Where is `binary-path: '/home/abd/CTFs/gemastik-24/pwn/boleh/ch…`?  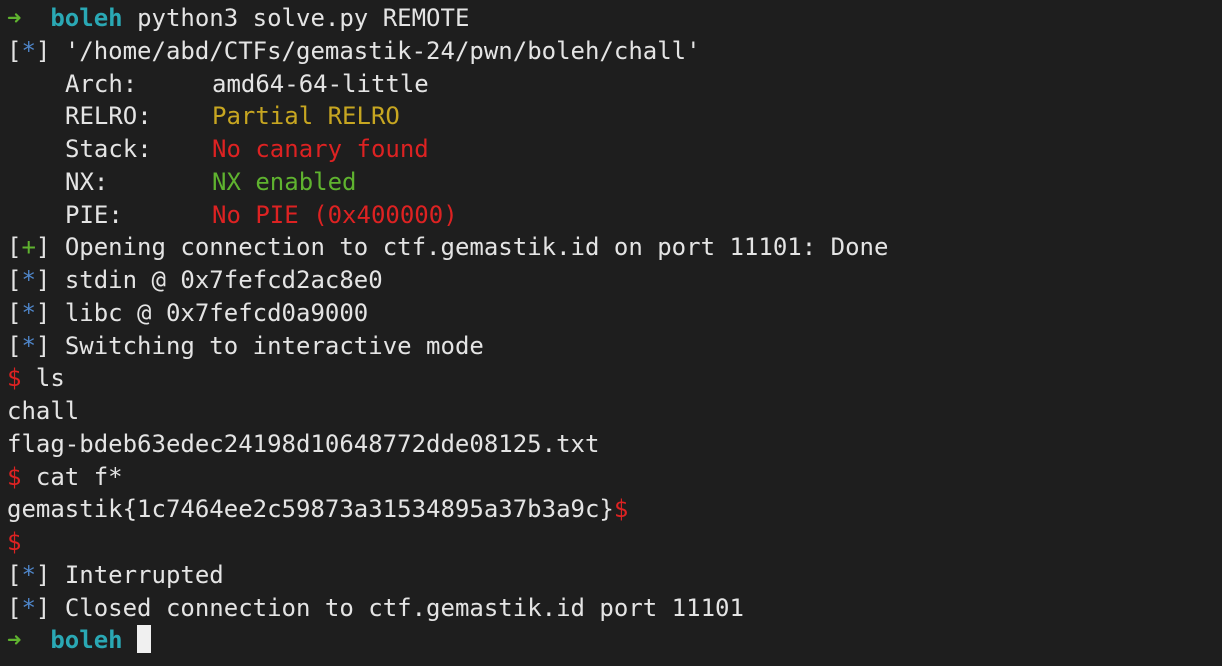
binary-path: '/home/abd/CTFs/gemastik-24/pwn/boleh/ch… is located at coordinates (382, 50).